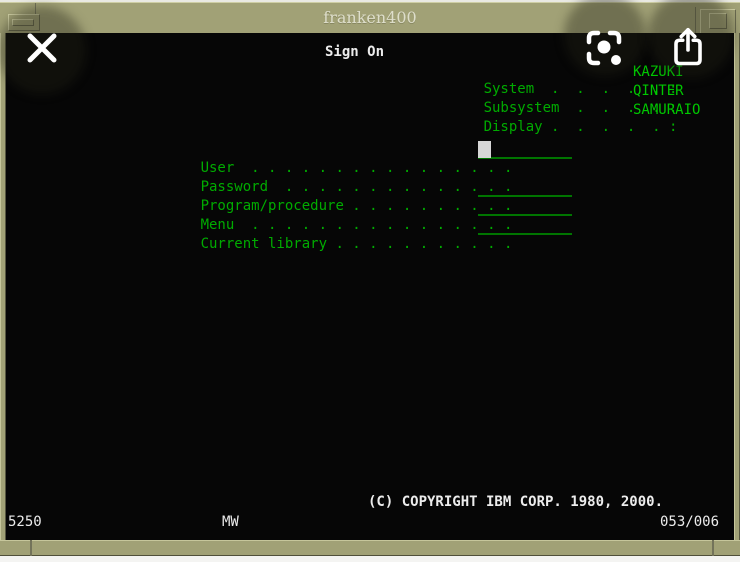 This screenshot has height=562, width=740. I want to click on resize-notch-left, so click(31, 548).